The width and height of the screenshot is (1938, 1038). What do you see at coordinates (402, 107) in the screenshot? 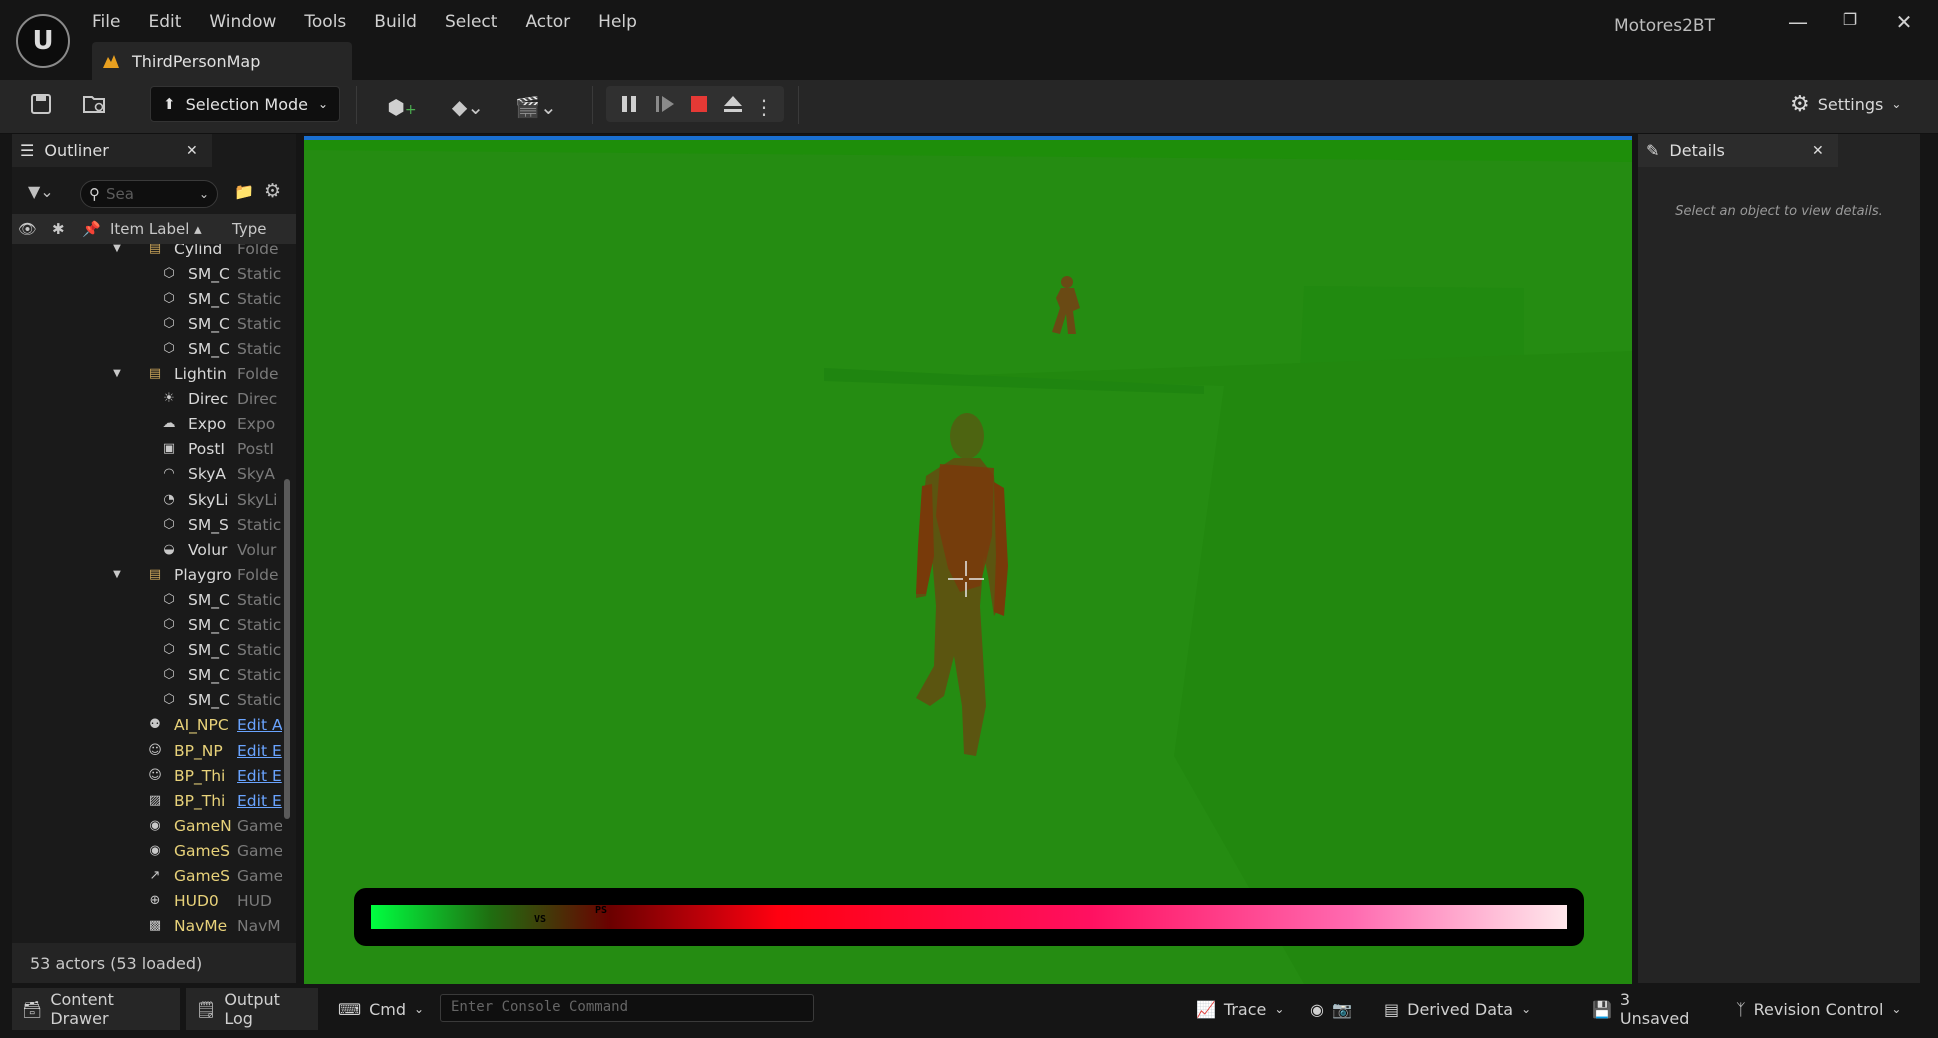
I see `add-actor-icon: ⬢+` at bounding box center [402, 107].